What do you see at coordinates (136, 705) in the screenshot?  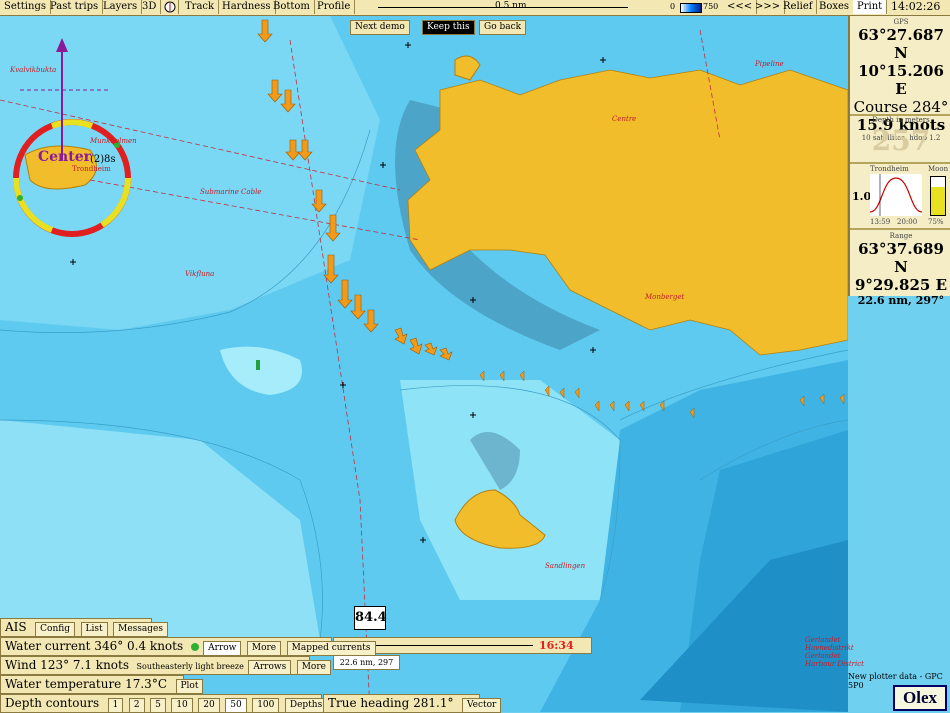 I see `contour-2-button: 2` at bounding box center [136, 705].